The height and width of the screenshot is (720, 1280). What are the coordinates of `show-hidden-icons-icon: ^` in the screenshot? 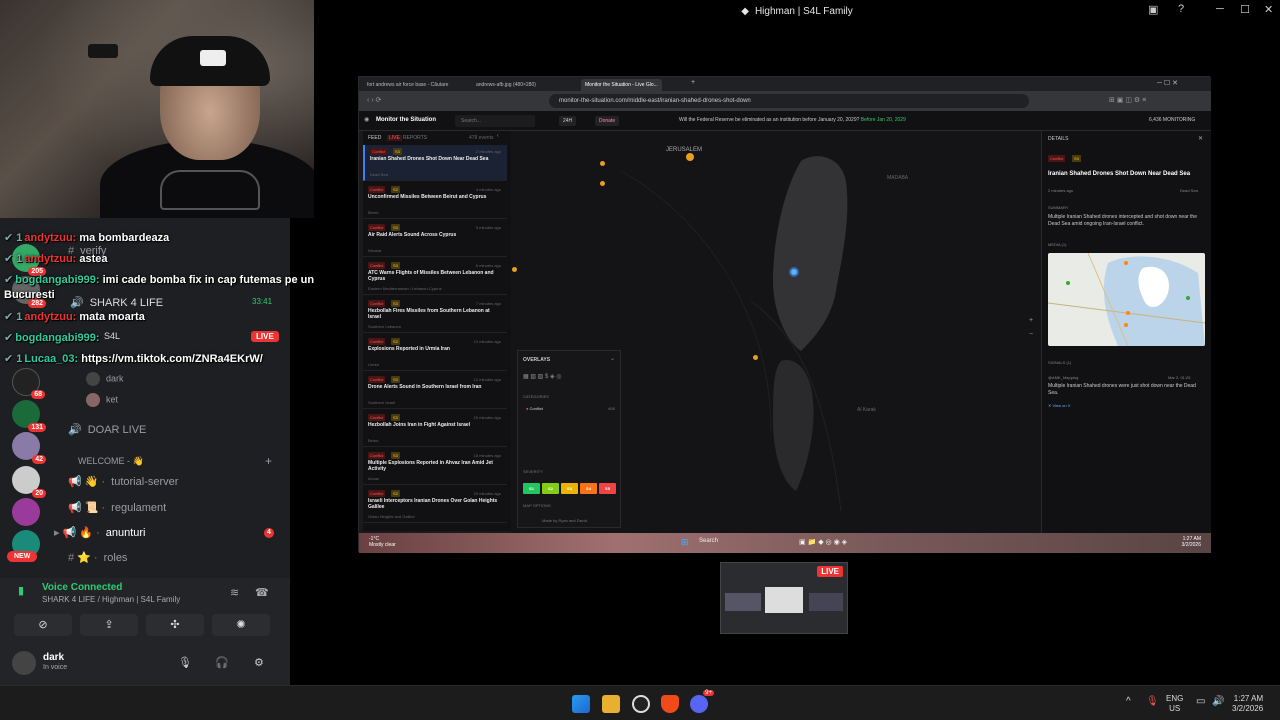 It's located at (1128, 701).